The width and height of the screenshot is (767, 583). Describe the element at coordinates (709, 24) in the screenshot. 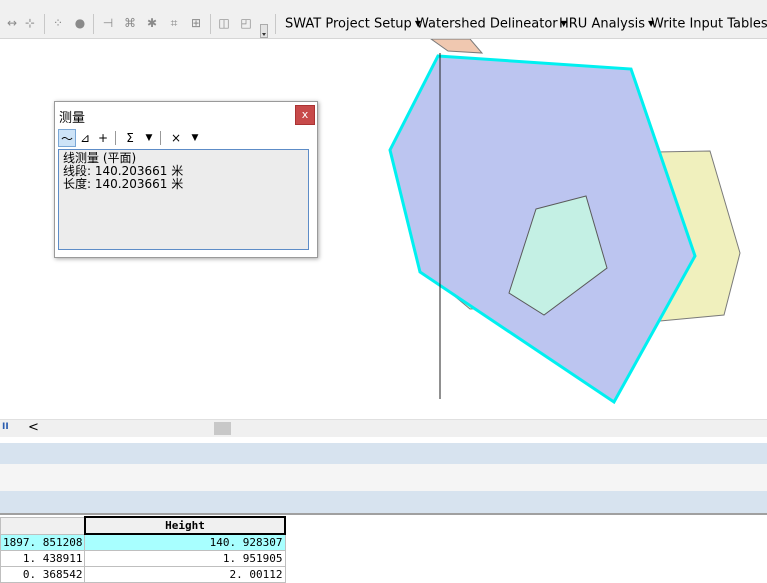

I see `menu-write-input-tables: Write Input Tables▼` at that location.